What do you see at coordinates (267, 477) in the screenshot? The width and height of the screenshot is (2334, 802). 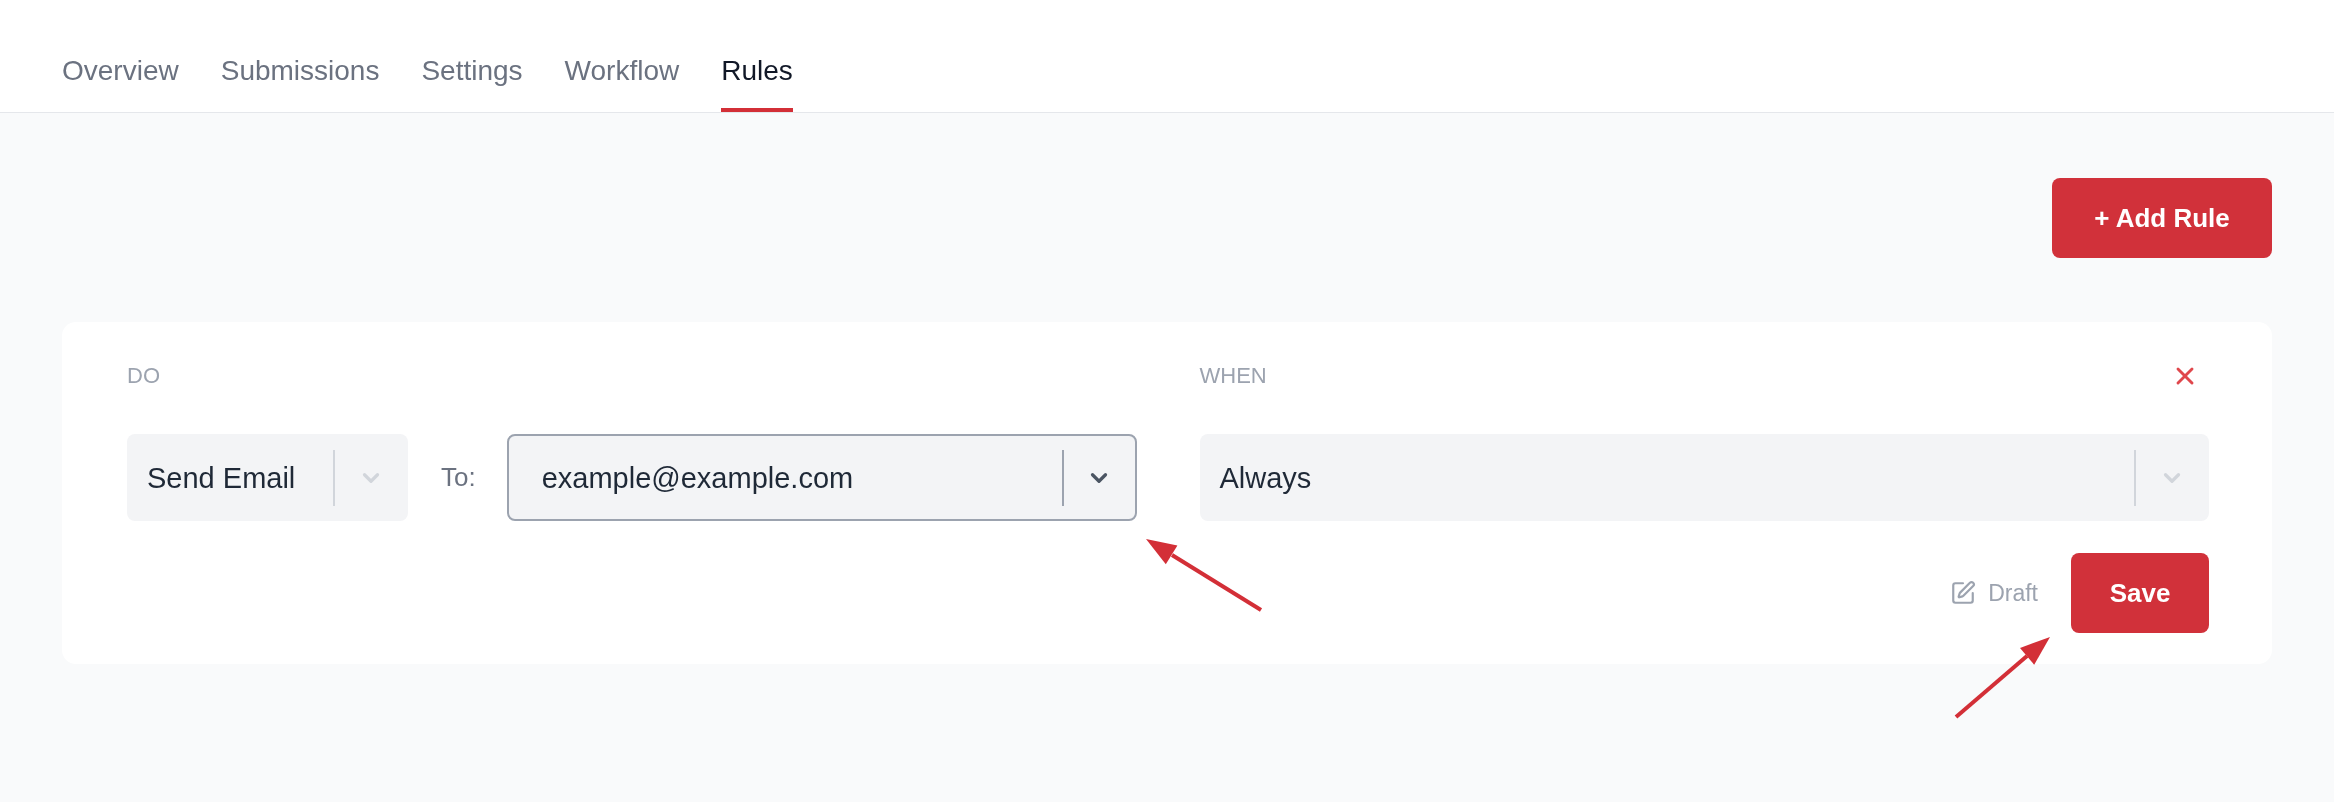 I see `dropdown-select: Send Email` at bounding box center [267, 477].